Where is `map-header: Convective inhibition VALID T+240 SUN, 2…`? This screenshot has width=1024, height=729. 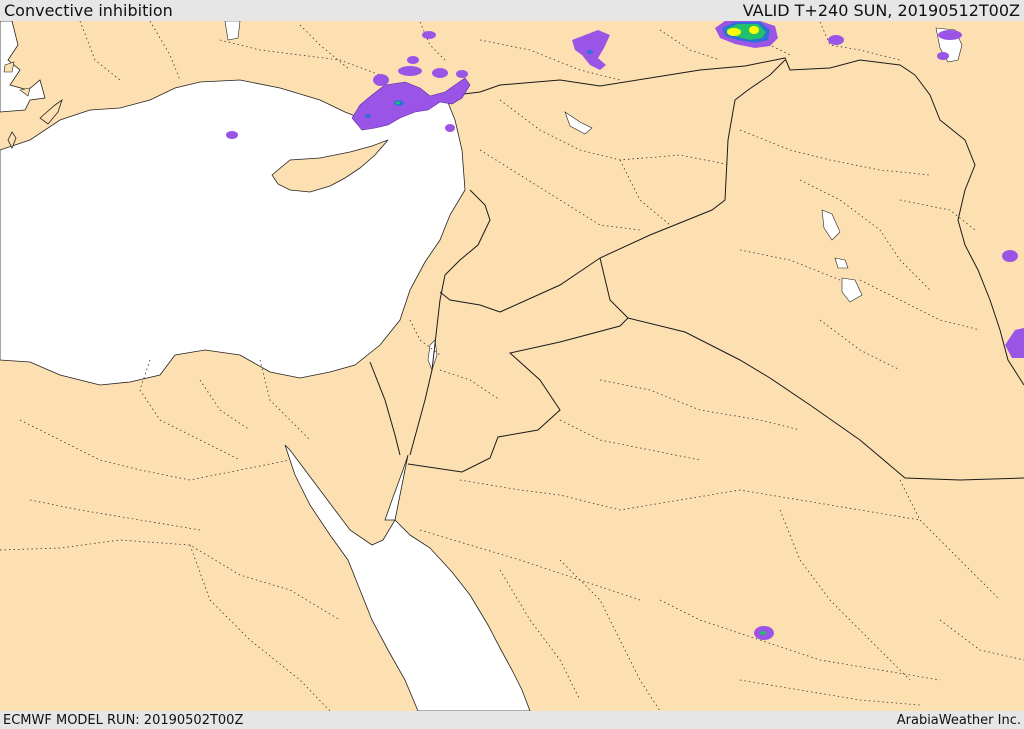
map-header: Convective inhibition VALID T+240 SUN, 2… is located at coordinates (512, 10).